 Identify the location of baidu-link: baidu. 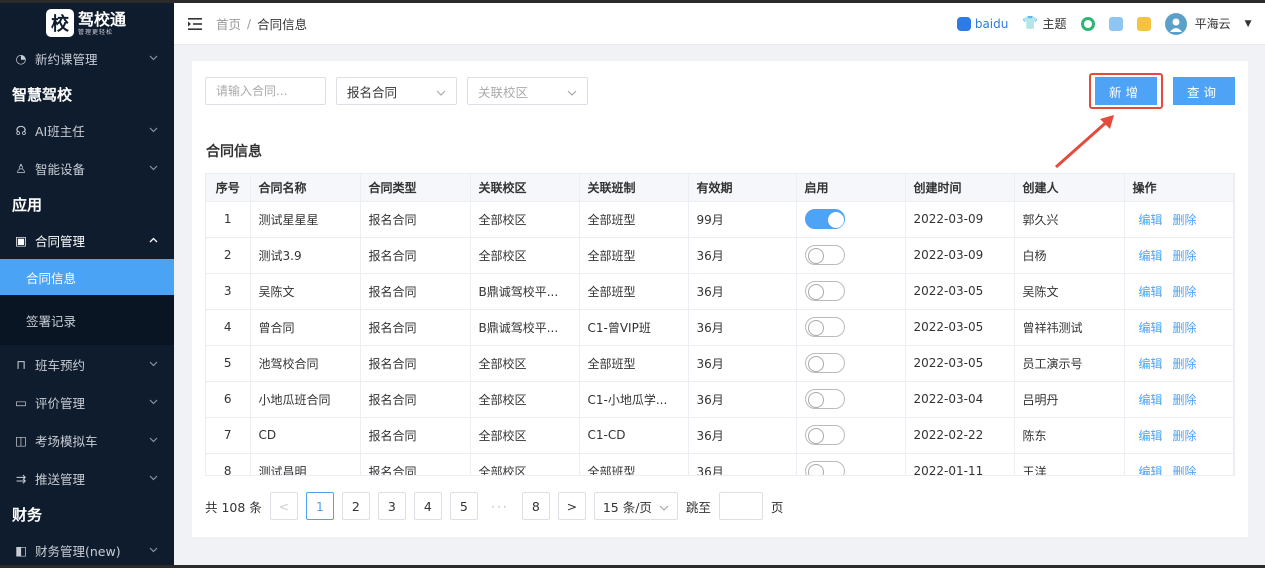
(982, 23).